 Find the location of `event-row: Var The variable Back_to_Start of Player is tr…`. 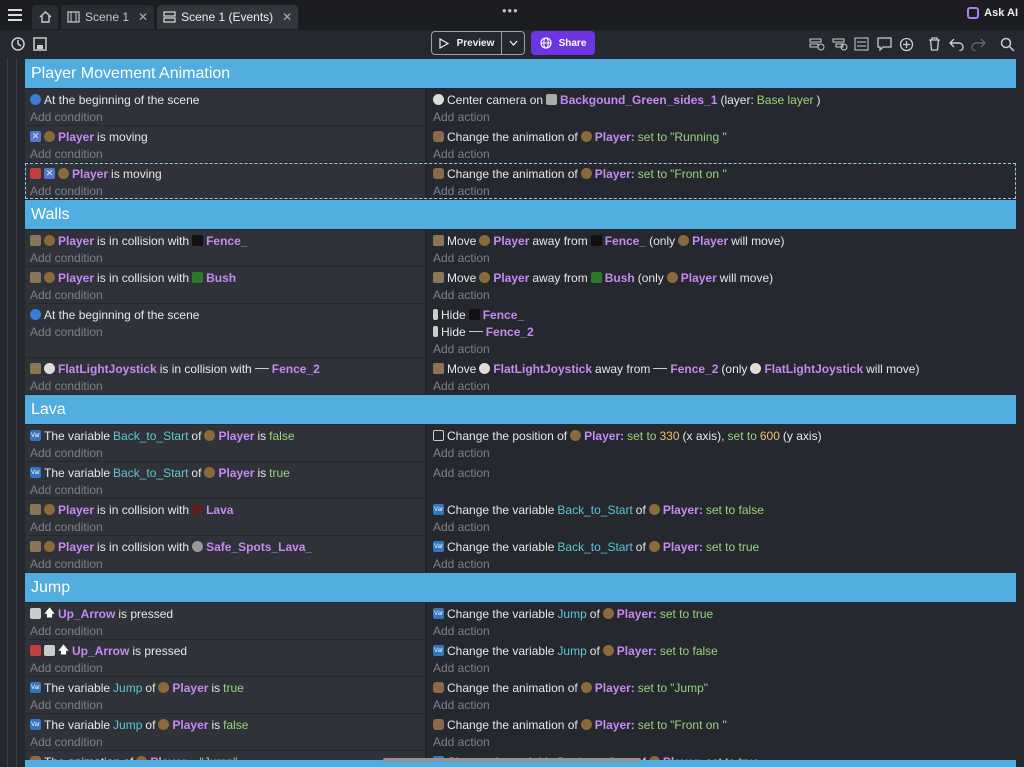

event-row: Var The variable Back_to_Start of Player is tr… is located at coordinates (520, 480).